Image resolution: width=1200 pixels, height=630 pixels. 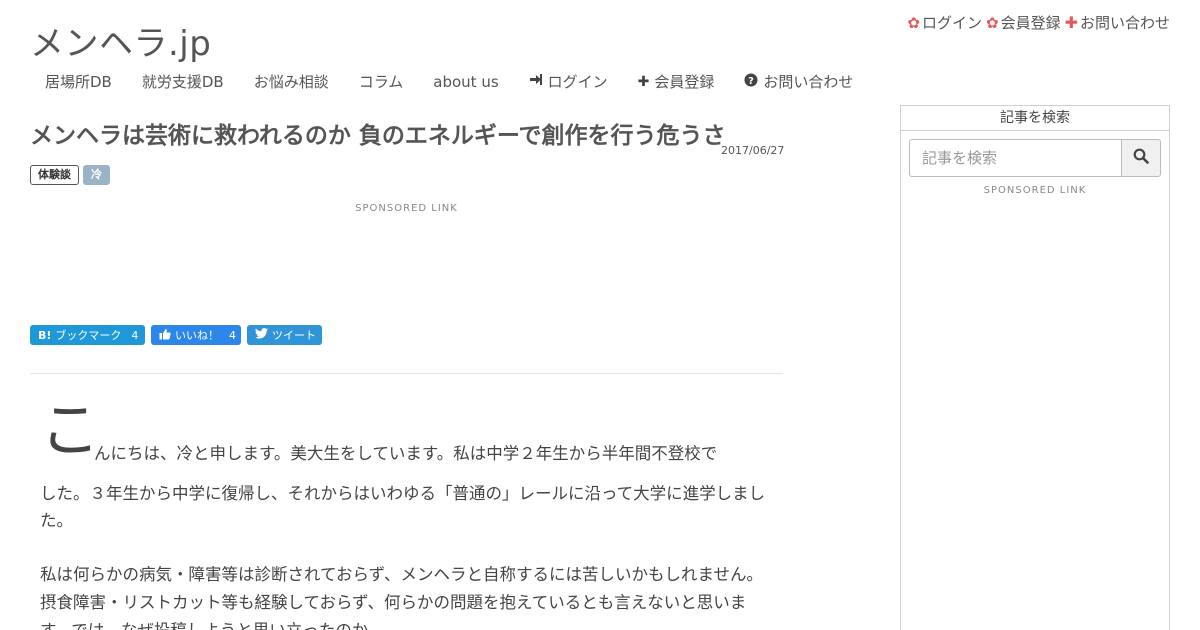 What do you see at coordinates (951, 23) in the screenshot?
I see `top-link-login-label: ログイン` at bounding box center [951, 23].